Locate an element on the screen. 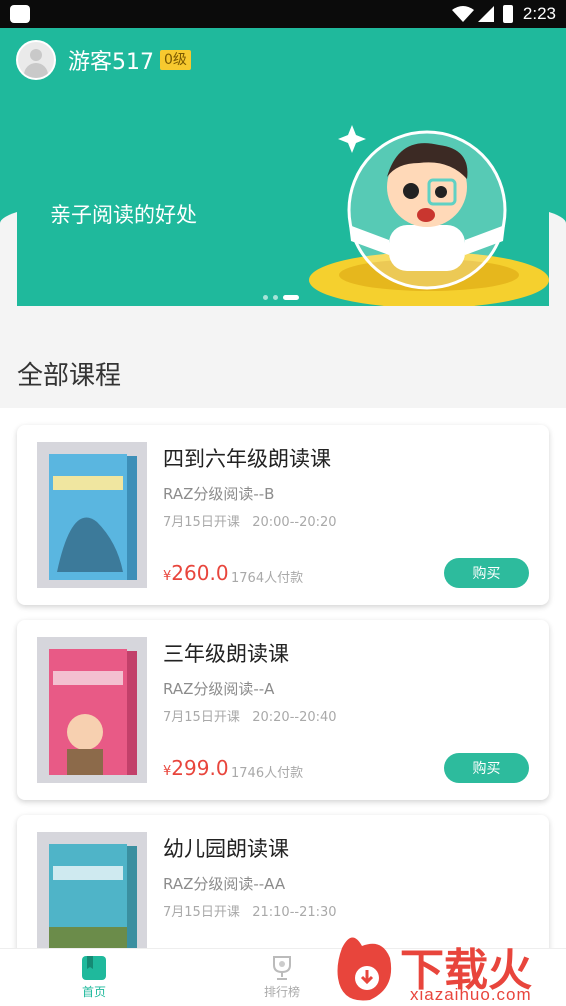 The image size is (566, 1006). course-schedule: 7月15日开课 20:20--20:40 is located at coordinates (250, 717).